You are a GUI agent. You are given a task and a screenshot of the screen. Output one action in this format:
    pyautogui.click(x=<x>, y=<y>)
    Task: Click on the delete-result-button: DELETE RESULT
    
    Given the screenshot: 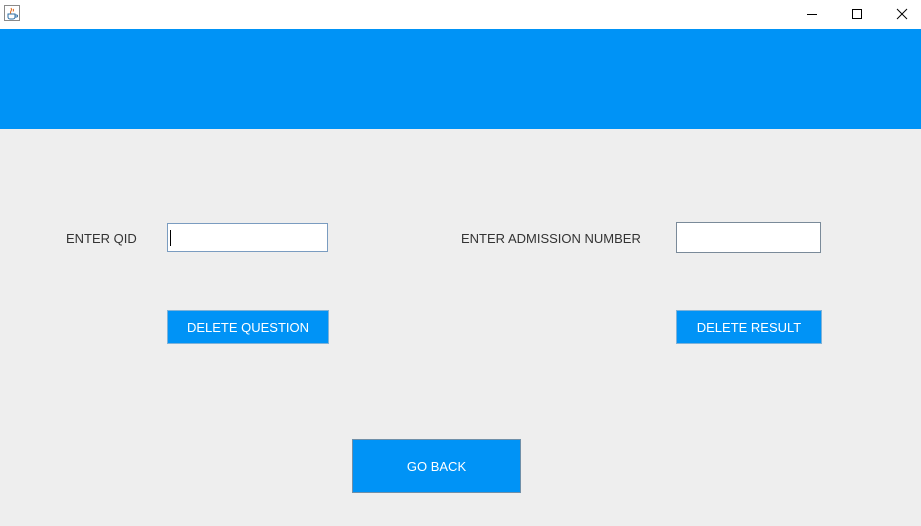 What is the action you would take?
    pyautogui.click(x=749, y=327)
    